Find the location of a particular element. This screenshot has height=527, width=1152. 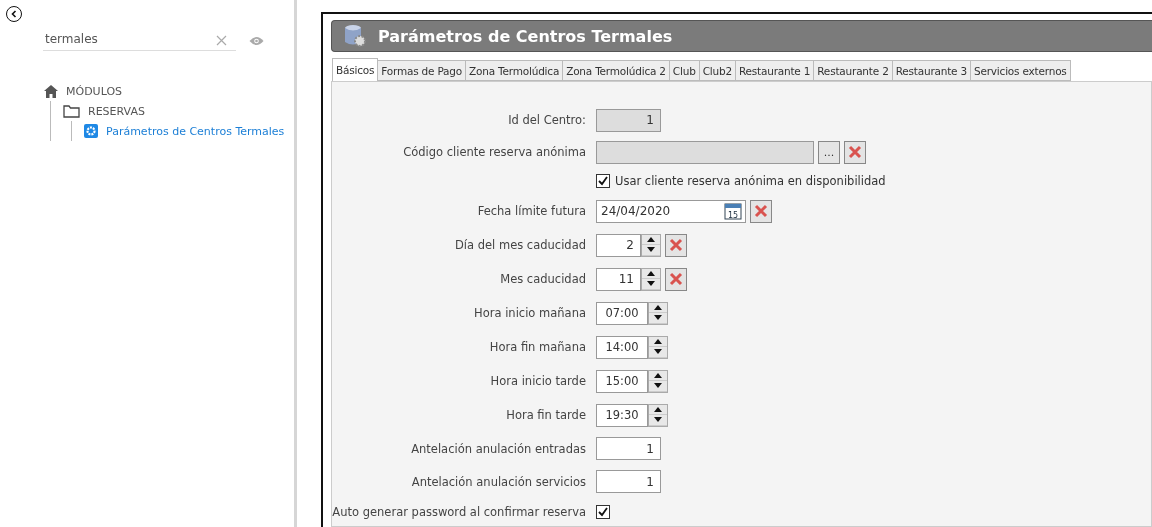

input-field: 11 is located at coordinates (618, 279).